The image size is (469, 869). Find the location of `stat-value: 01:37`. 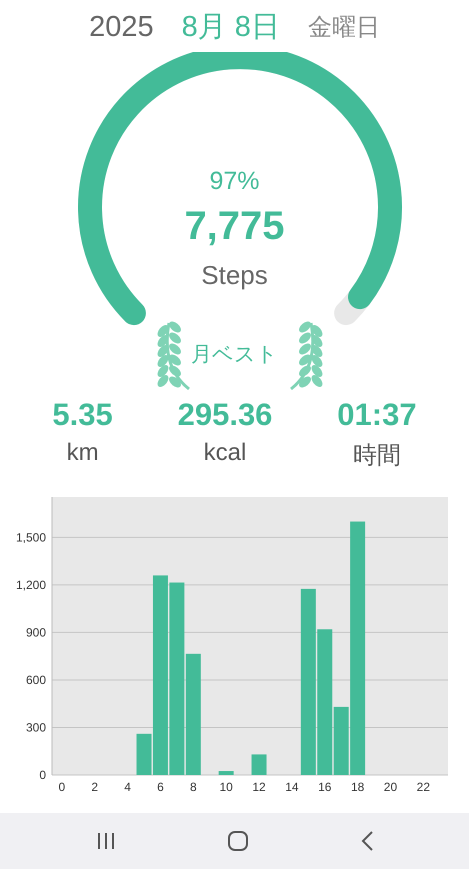

stat-value: 01:37 is located at coordinates (377, 415).